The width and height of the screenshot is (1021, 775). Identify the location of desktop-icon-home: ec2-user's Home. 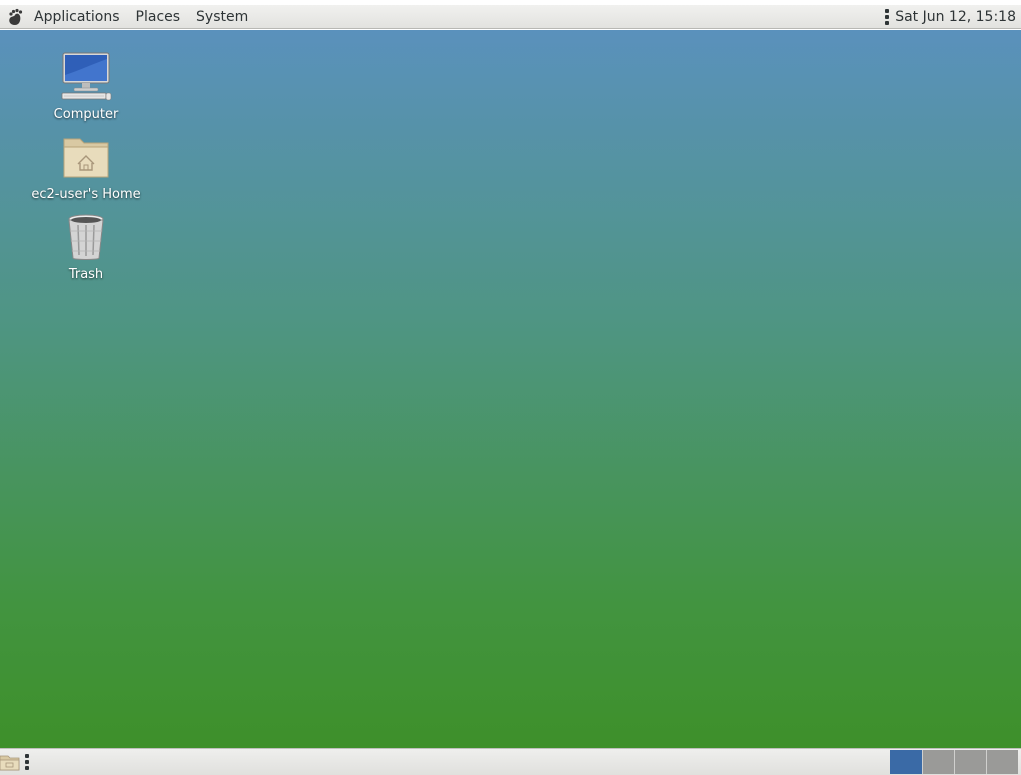
(86, 166).